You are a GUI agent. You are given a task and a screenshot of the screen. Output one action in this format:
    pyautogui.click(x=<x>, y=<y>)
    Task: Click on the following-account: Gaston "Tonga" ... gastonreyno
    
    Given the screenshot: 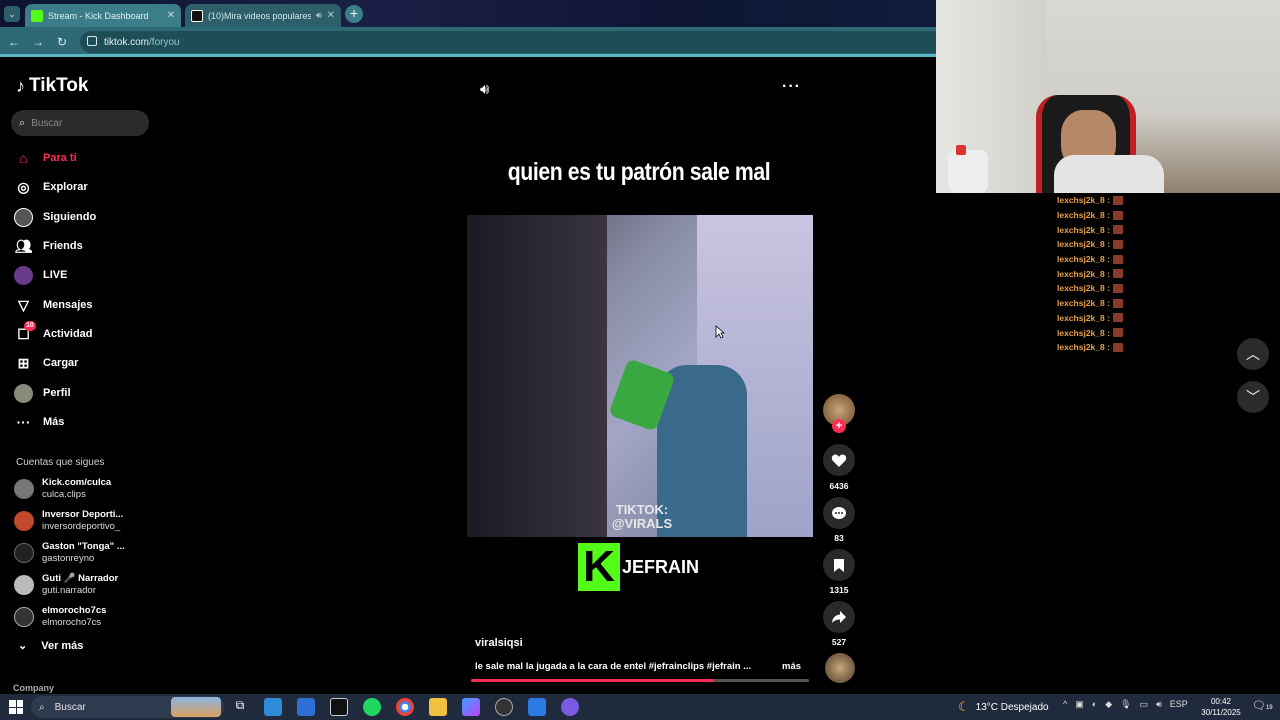 What is the action you would take?
    pyautogui.click(x=69, y=553)
    